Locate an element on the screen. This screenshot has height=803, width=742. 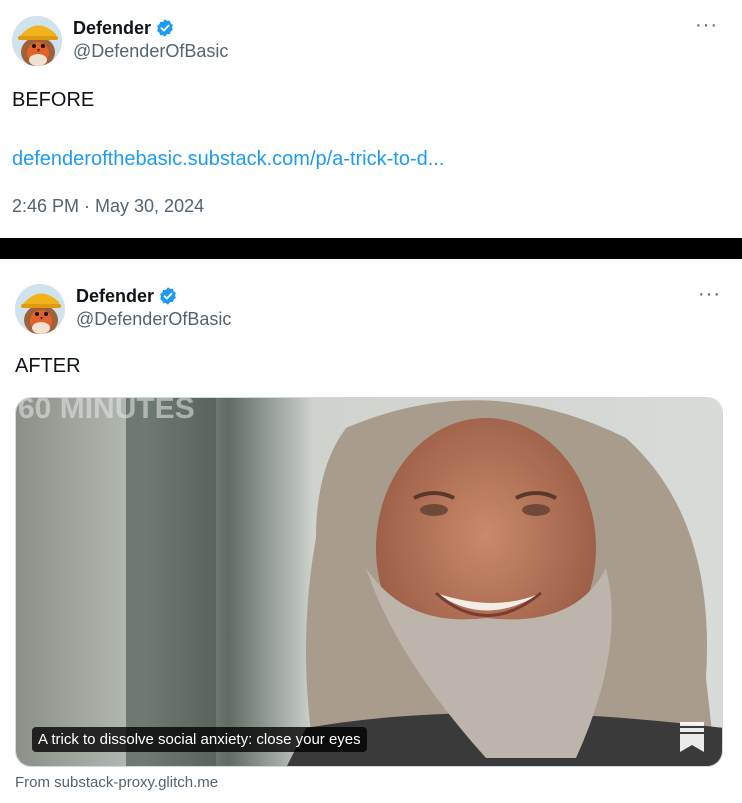
60-minutes-watermark: 60 MINUTES is located at coordinates (106, 411).